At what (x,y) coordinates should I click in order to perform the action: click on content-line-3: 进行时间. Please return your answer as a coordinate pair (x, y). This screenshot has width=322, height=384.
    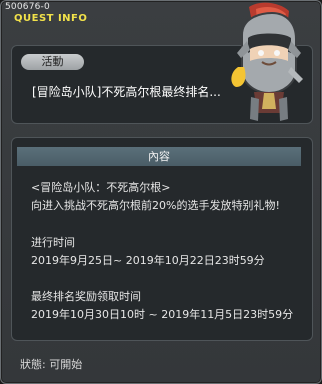
    Looking at the image, I should click on (53, 242).